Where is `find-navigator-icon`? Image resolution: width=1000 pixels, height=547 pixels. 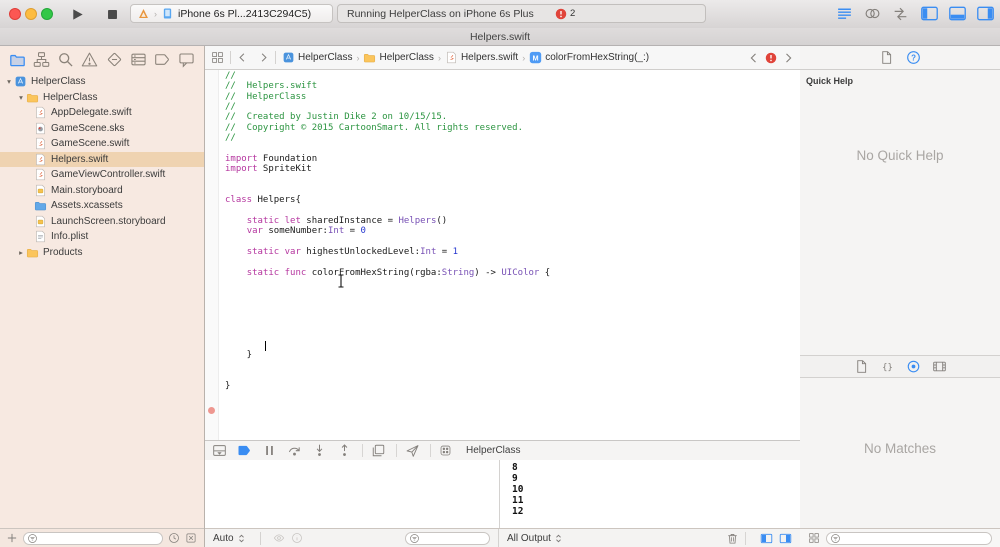 find-navigator-icon is located at coordinates (65, 59).